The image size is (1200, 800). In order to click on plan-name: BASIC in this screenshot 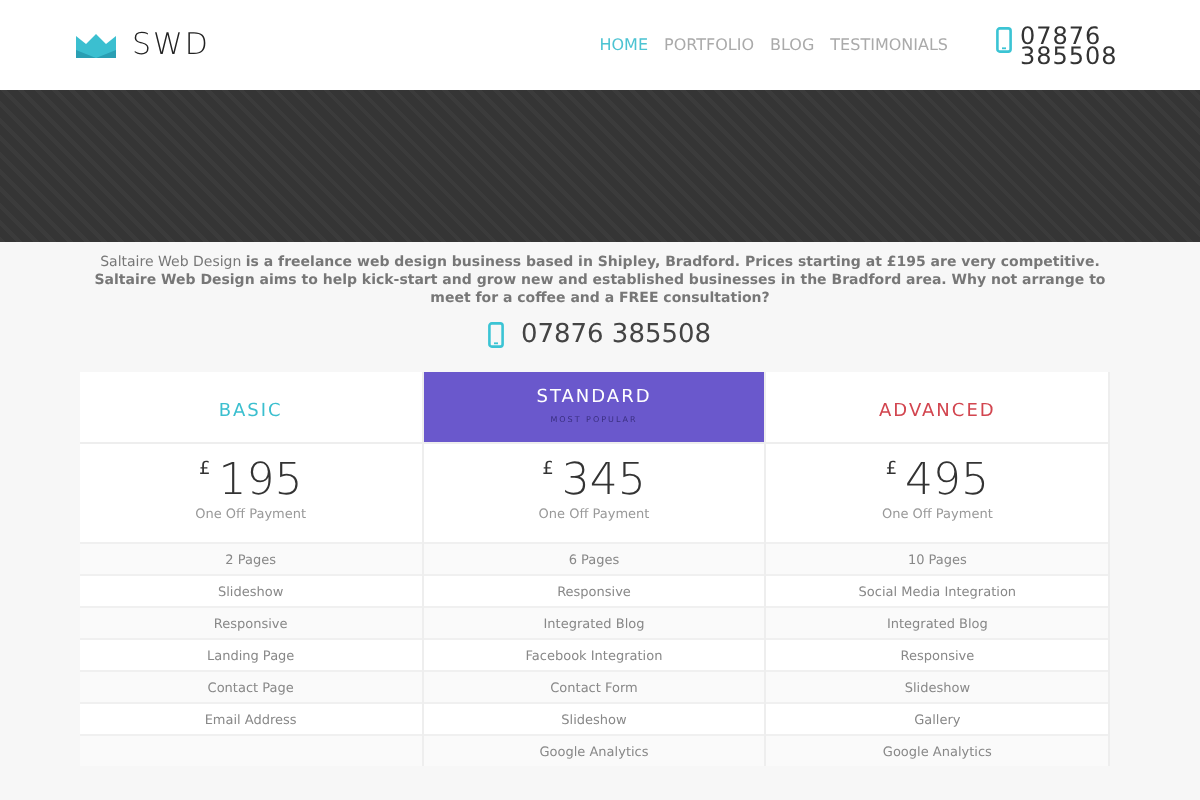, I will do `click(250, 413)`.